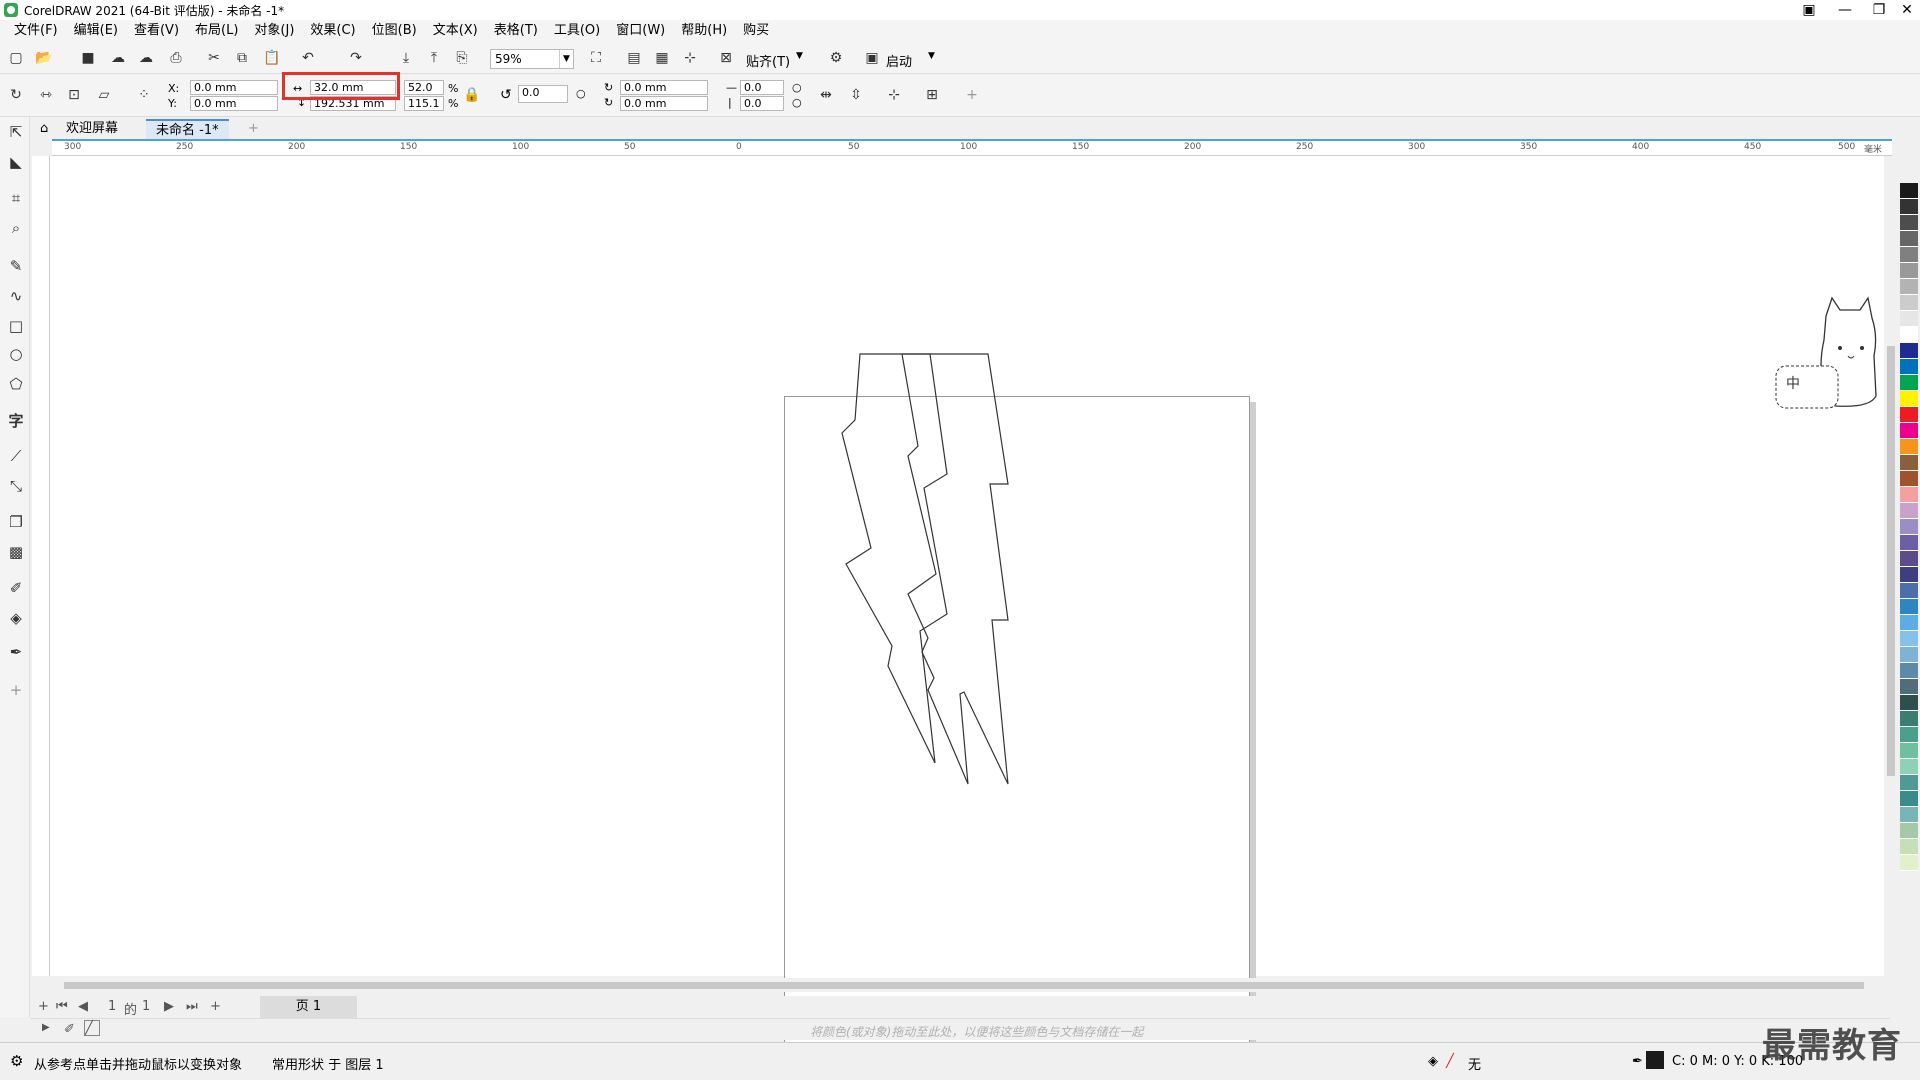 The image size is (1920, 1080). What do you see at coordinates (92, 1028) in the screenshot?
I see `no-color-swatch-icon: ╱` at bounding box center [92, 1028].